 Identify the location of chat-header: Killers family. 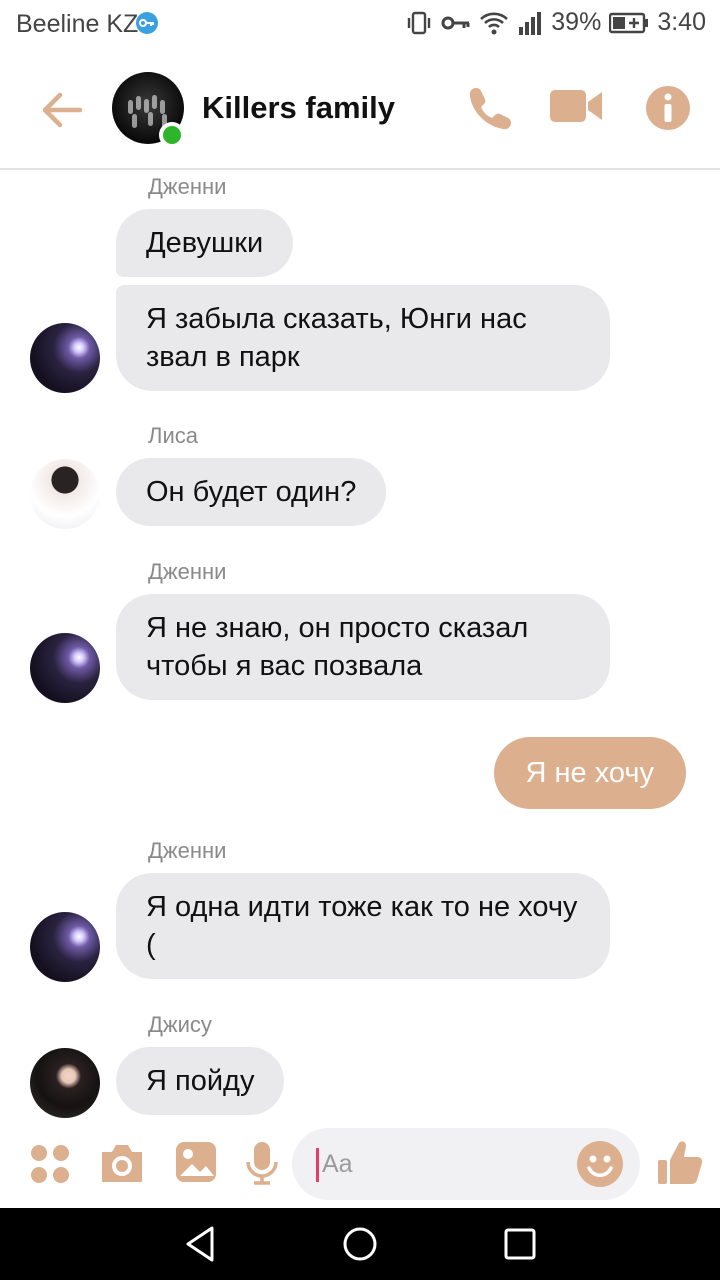
(360, 111).